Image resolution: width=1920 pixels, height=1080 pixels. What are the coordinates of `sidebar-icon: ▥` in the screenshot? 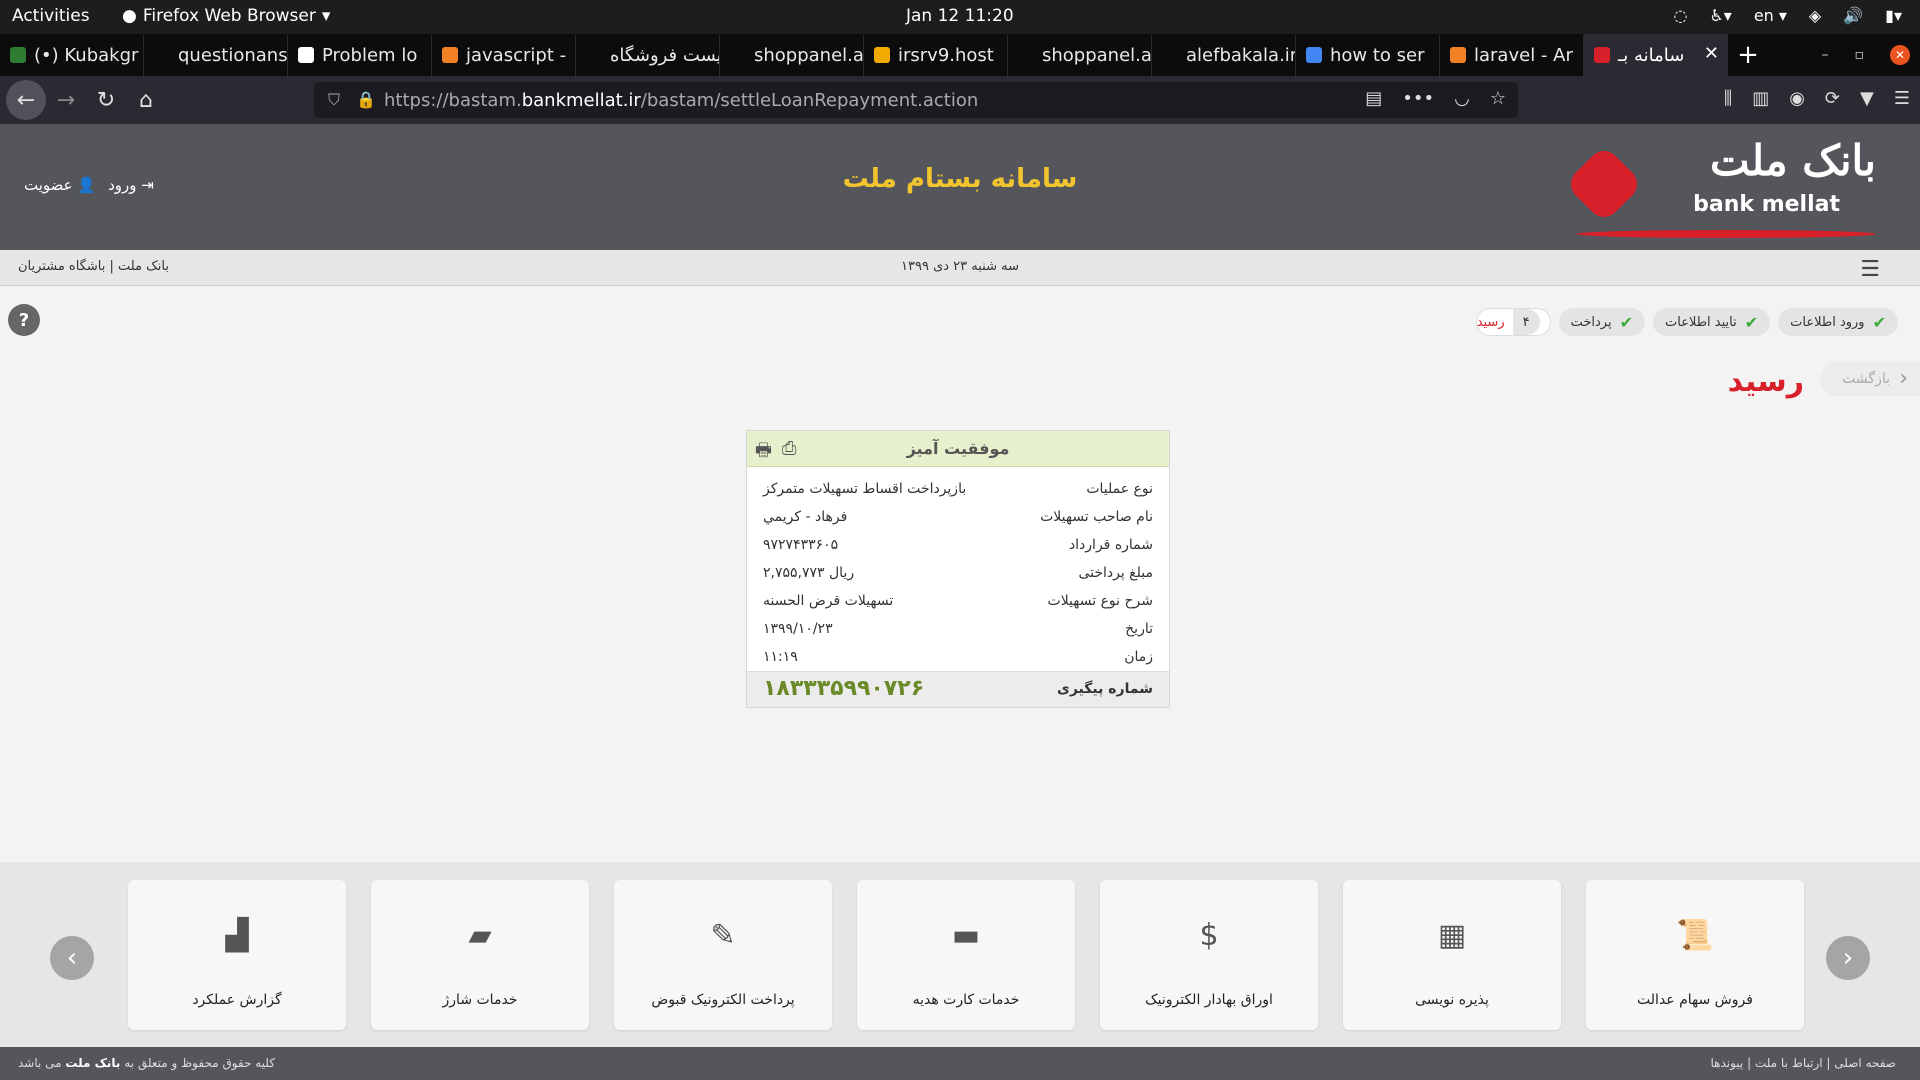 It's located at (1760, 98).